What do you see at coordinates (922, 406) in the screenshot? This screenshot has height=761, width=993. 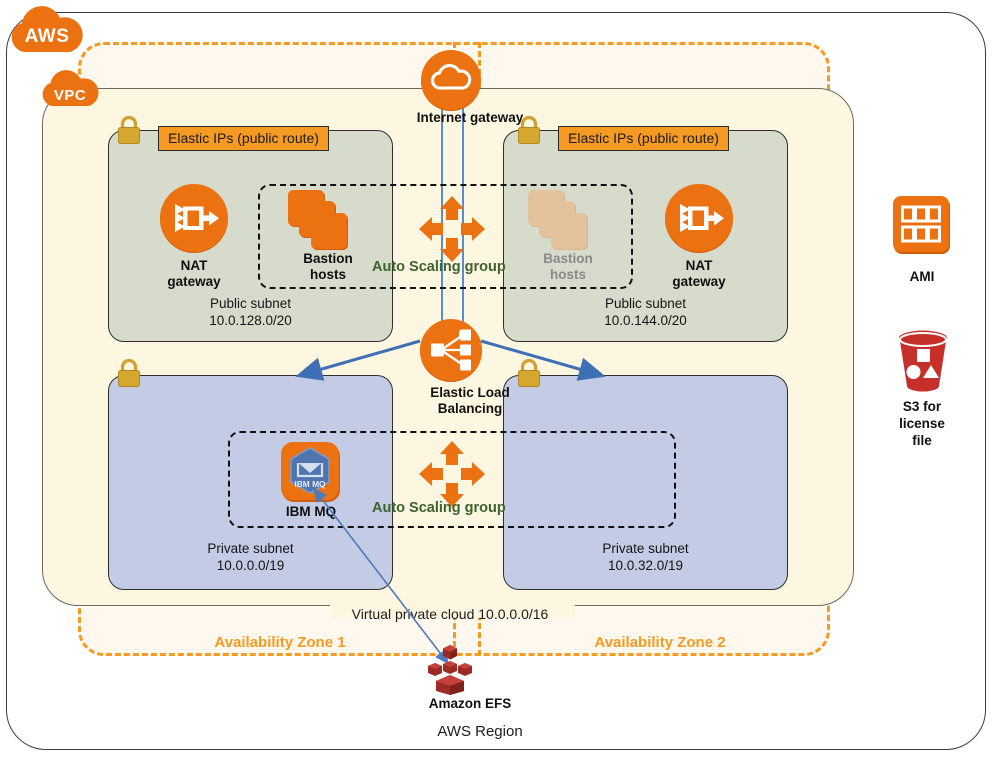 I see `s3-label-line1: S3 for` at bounding box center [922, 406].